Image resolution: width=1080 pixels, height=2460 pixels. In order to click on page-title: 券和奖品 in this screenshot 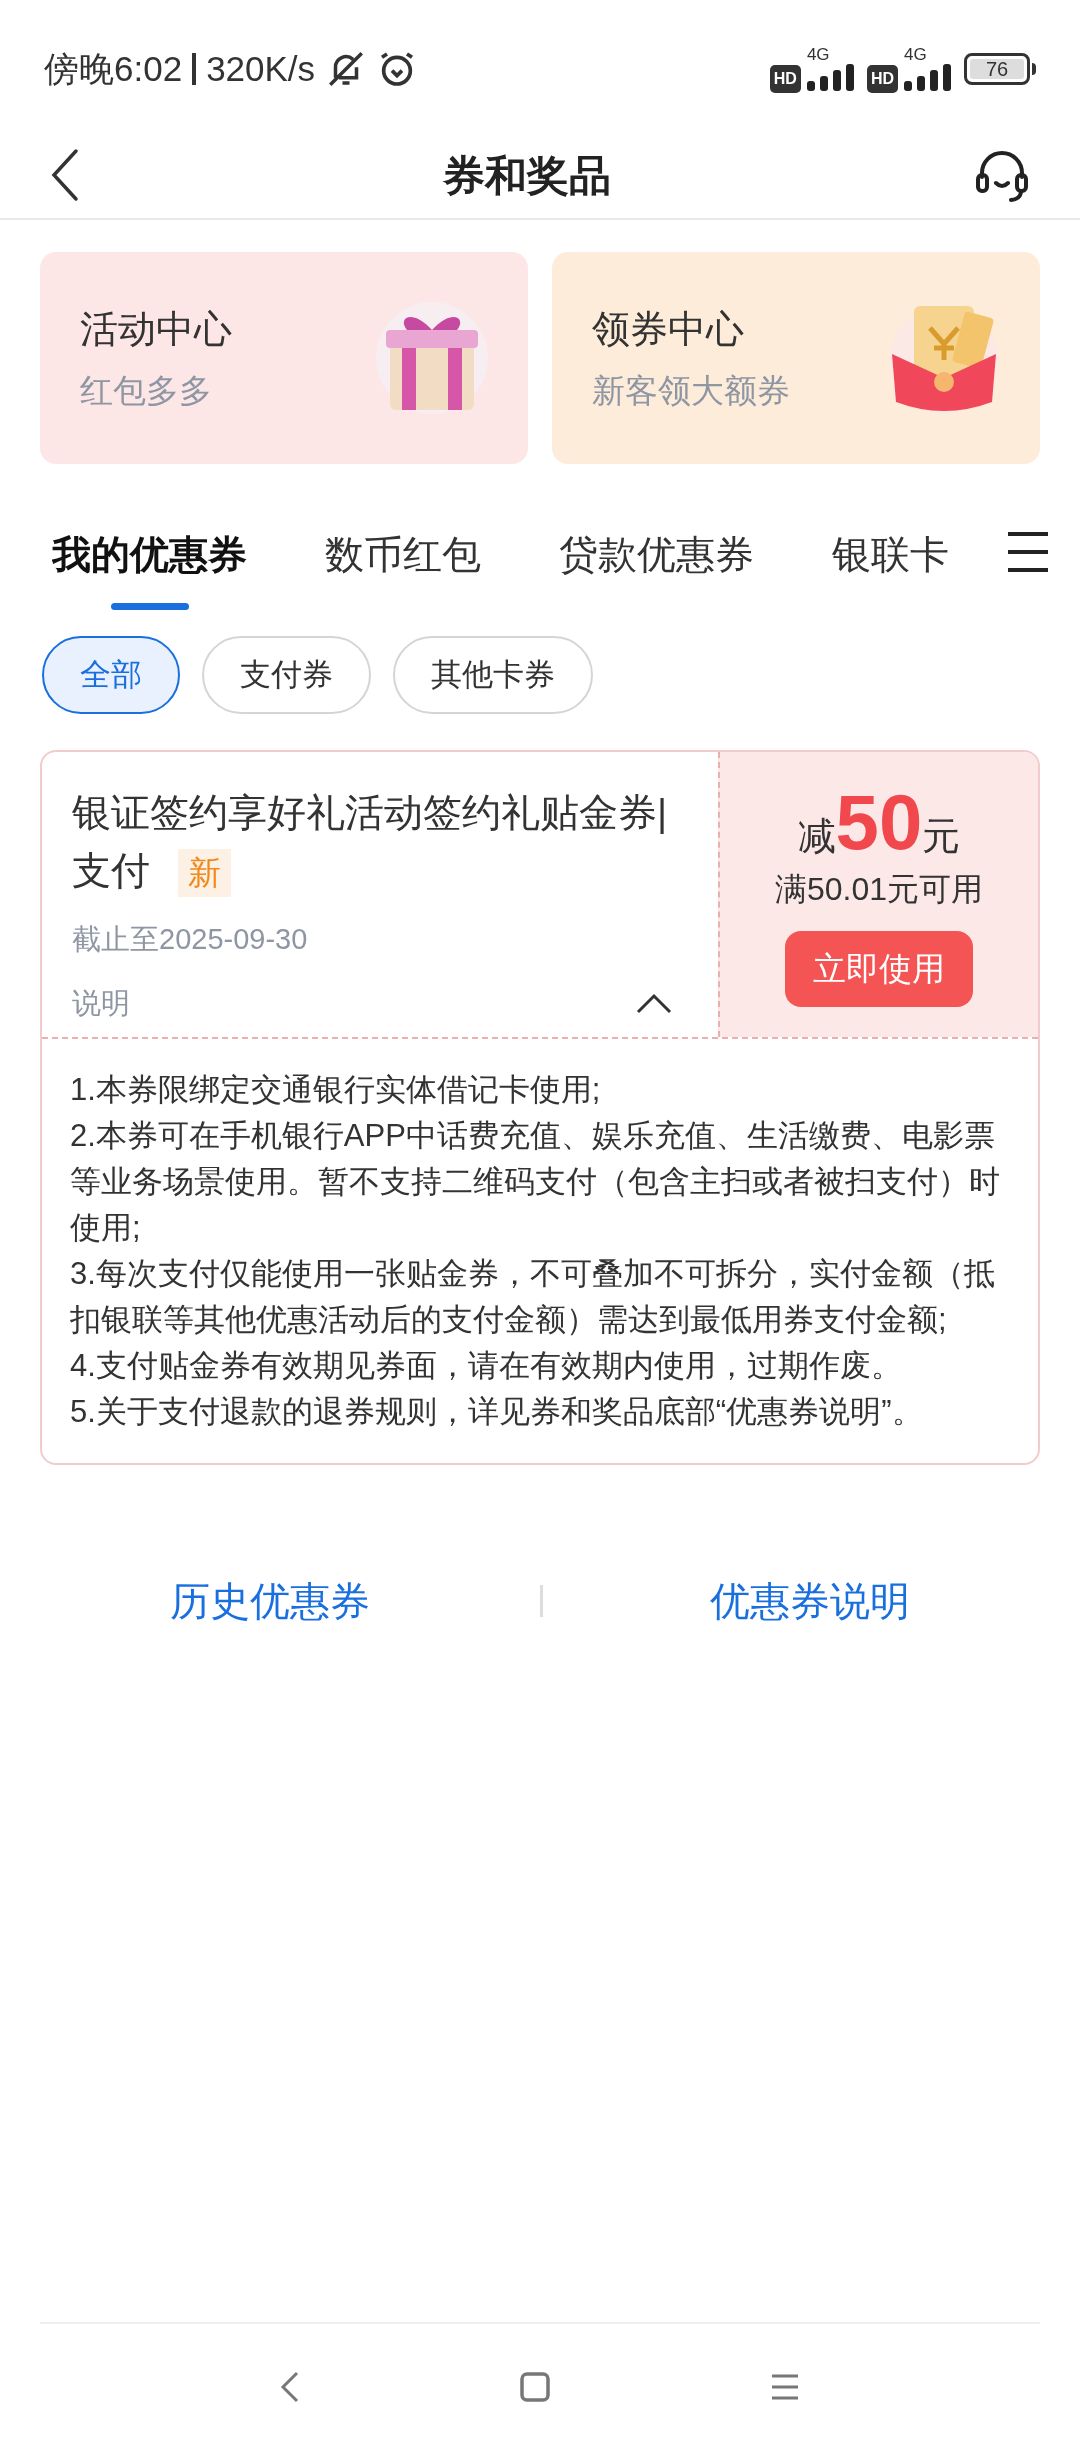, I will do `click(527, 175)`.